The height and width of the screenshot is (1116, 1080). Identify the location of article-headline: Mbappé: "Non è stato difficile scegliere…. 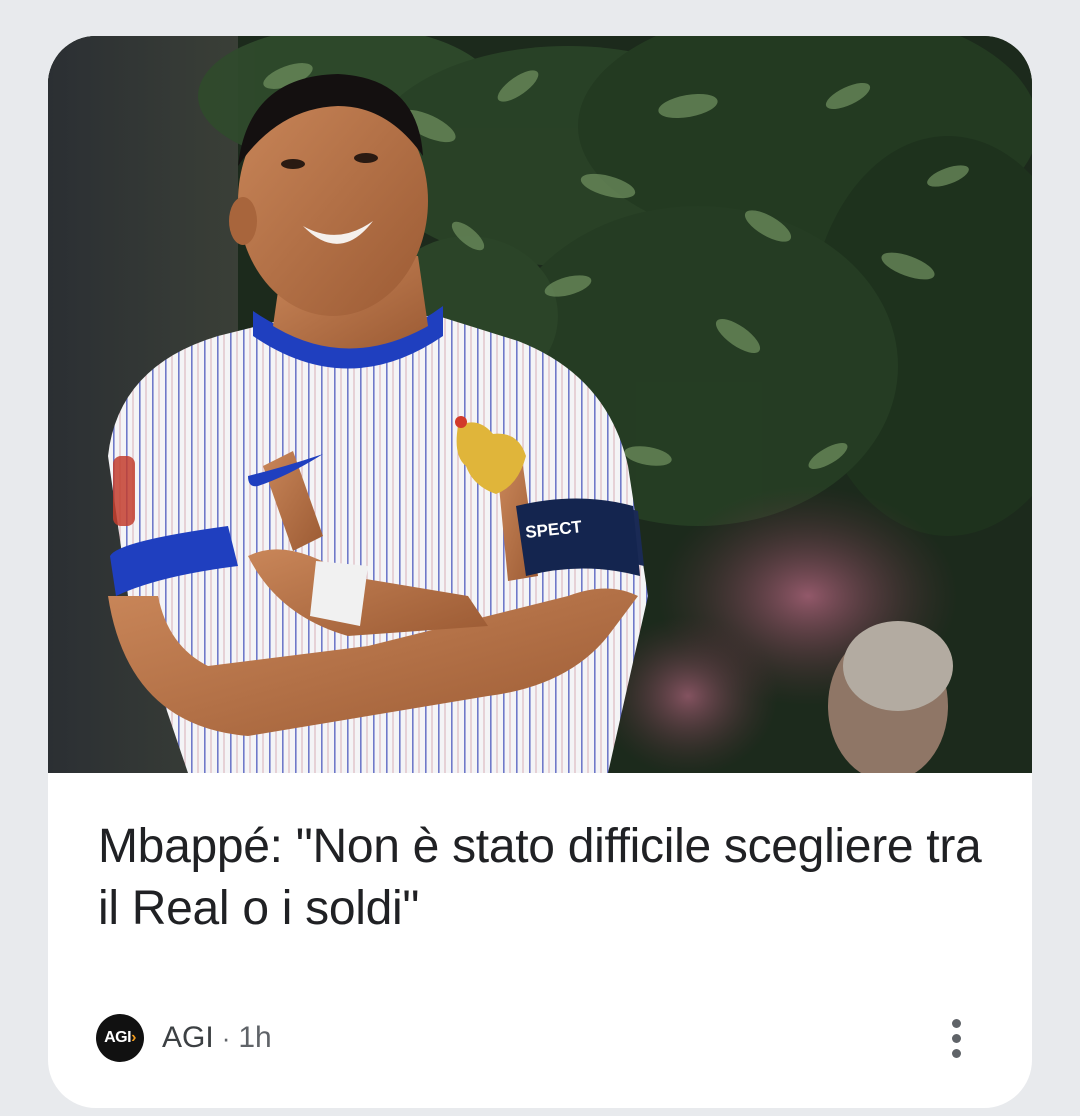
(543, 878).